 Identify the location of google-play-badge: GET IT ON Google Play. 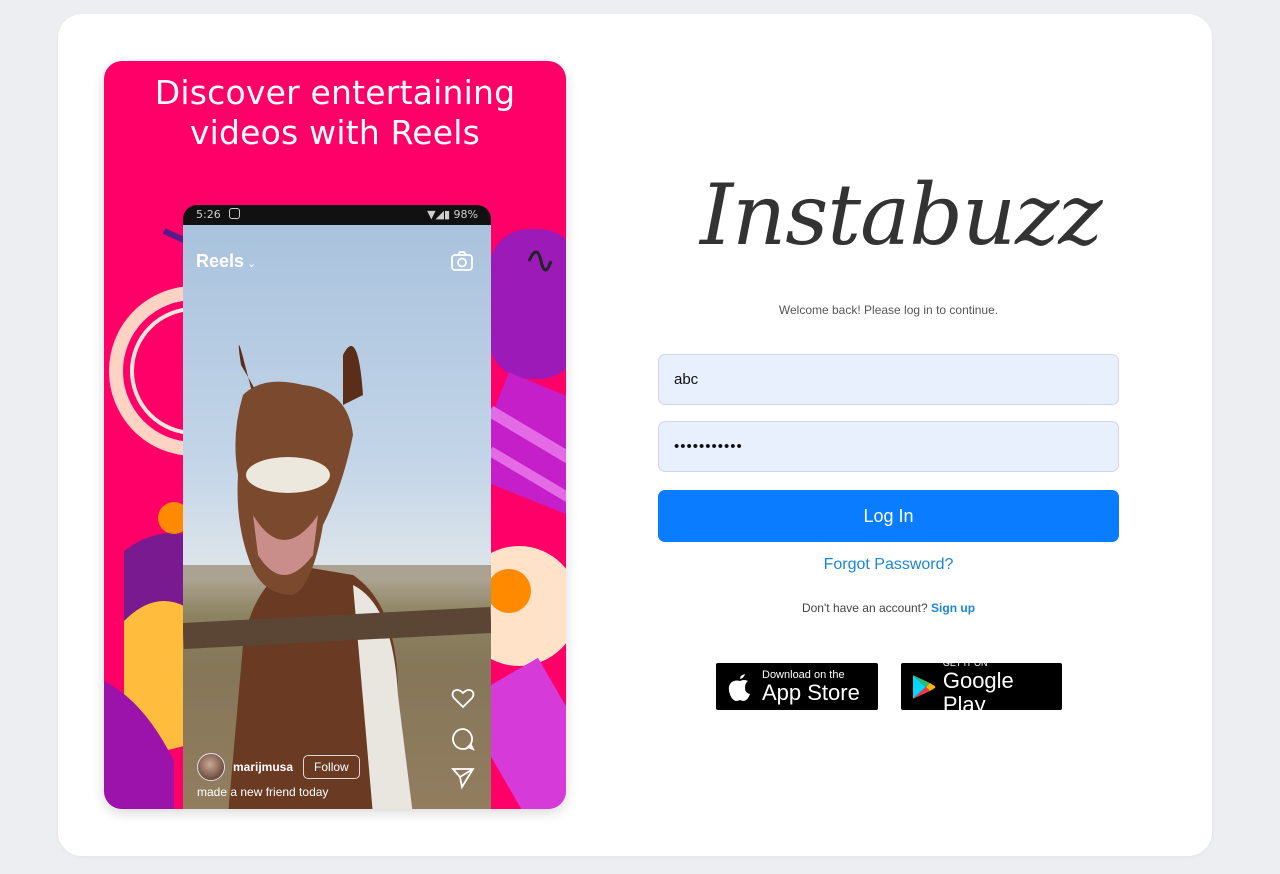
(981, 687).